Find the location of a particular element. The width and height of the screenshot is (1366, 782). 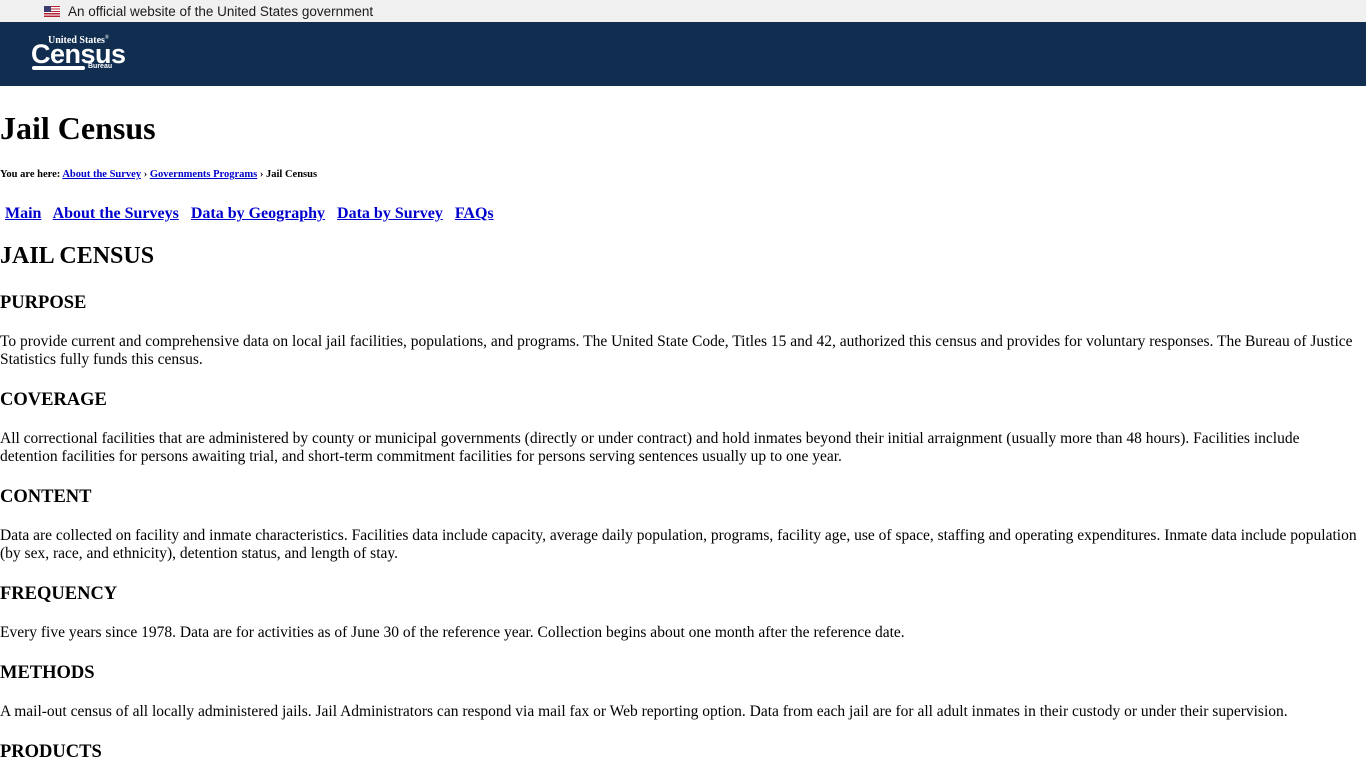

coverage-heading: COVERAGE is located at coordinates (53, 400).